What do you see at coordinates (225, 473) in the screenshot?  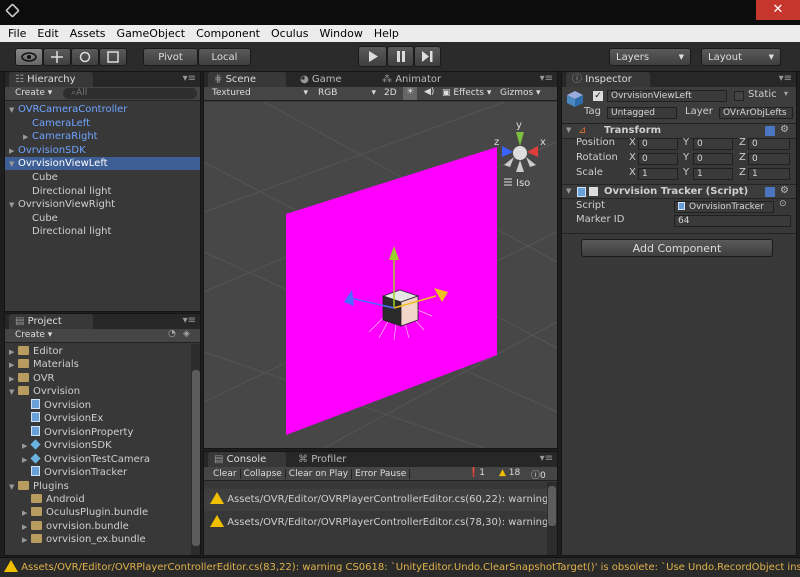 I see `console-clear-button: Clear` at bounding box center [225, 473].